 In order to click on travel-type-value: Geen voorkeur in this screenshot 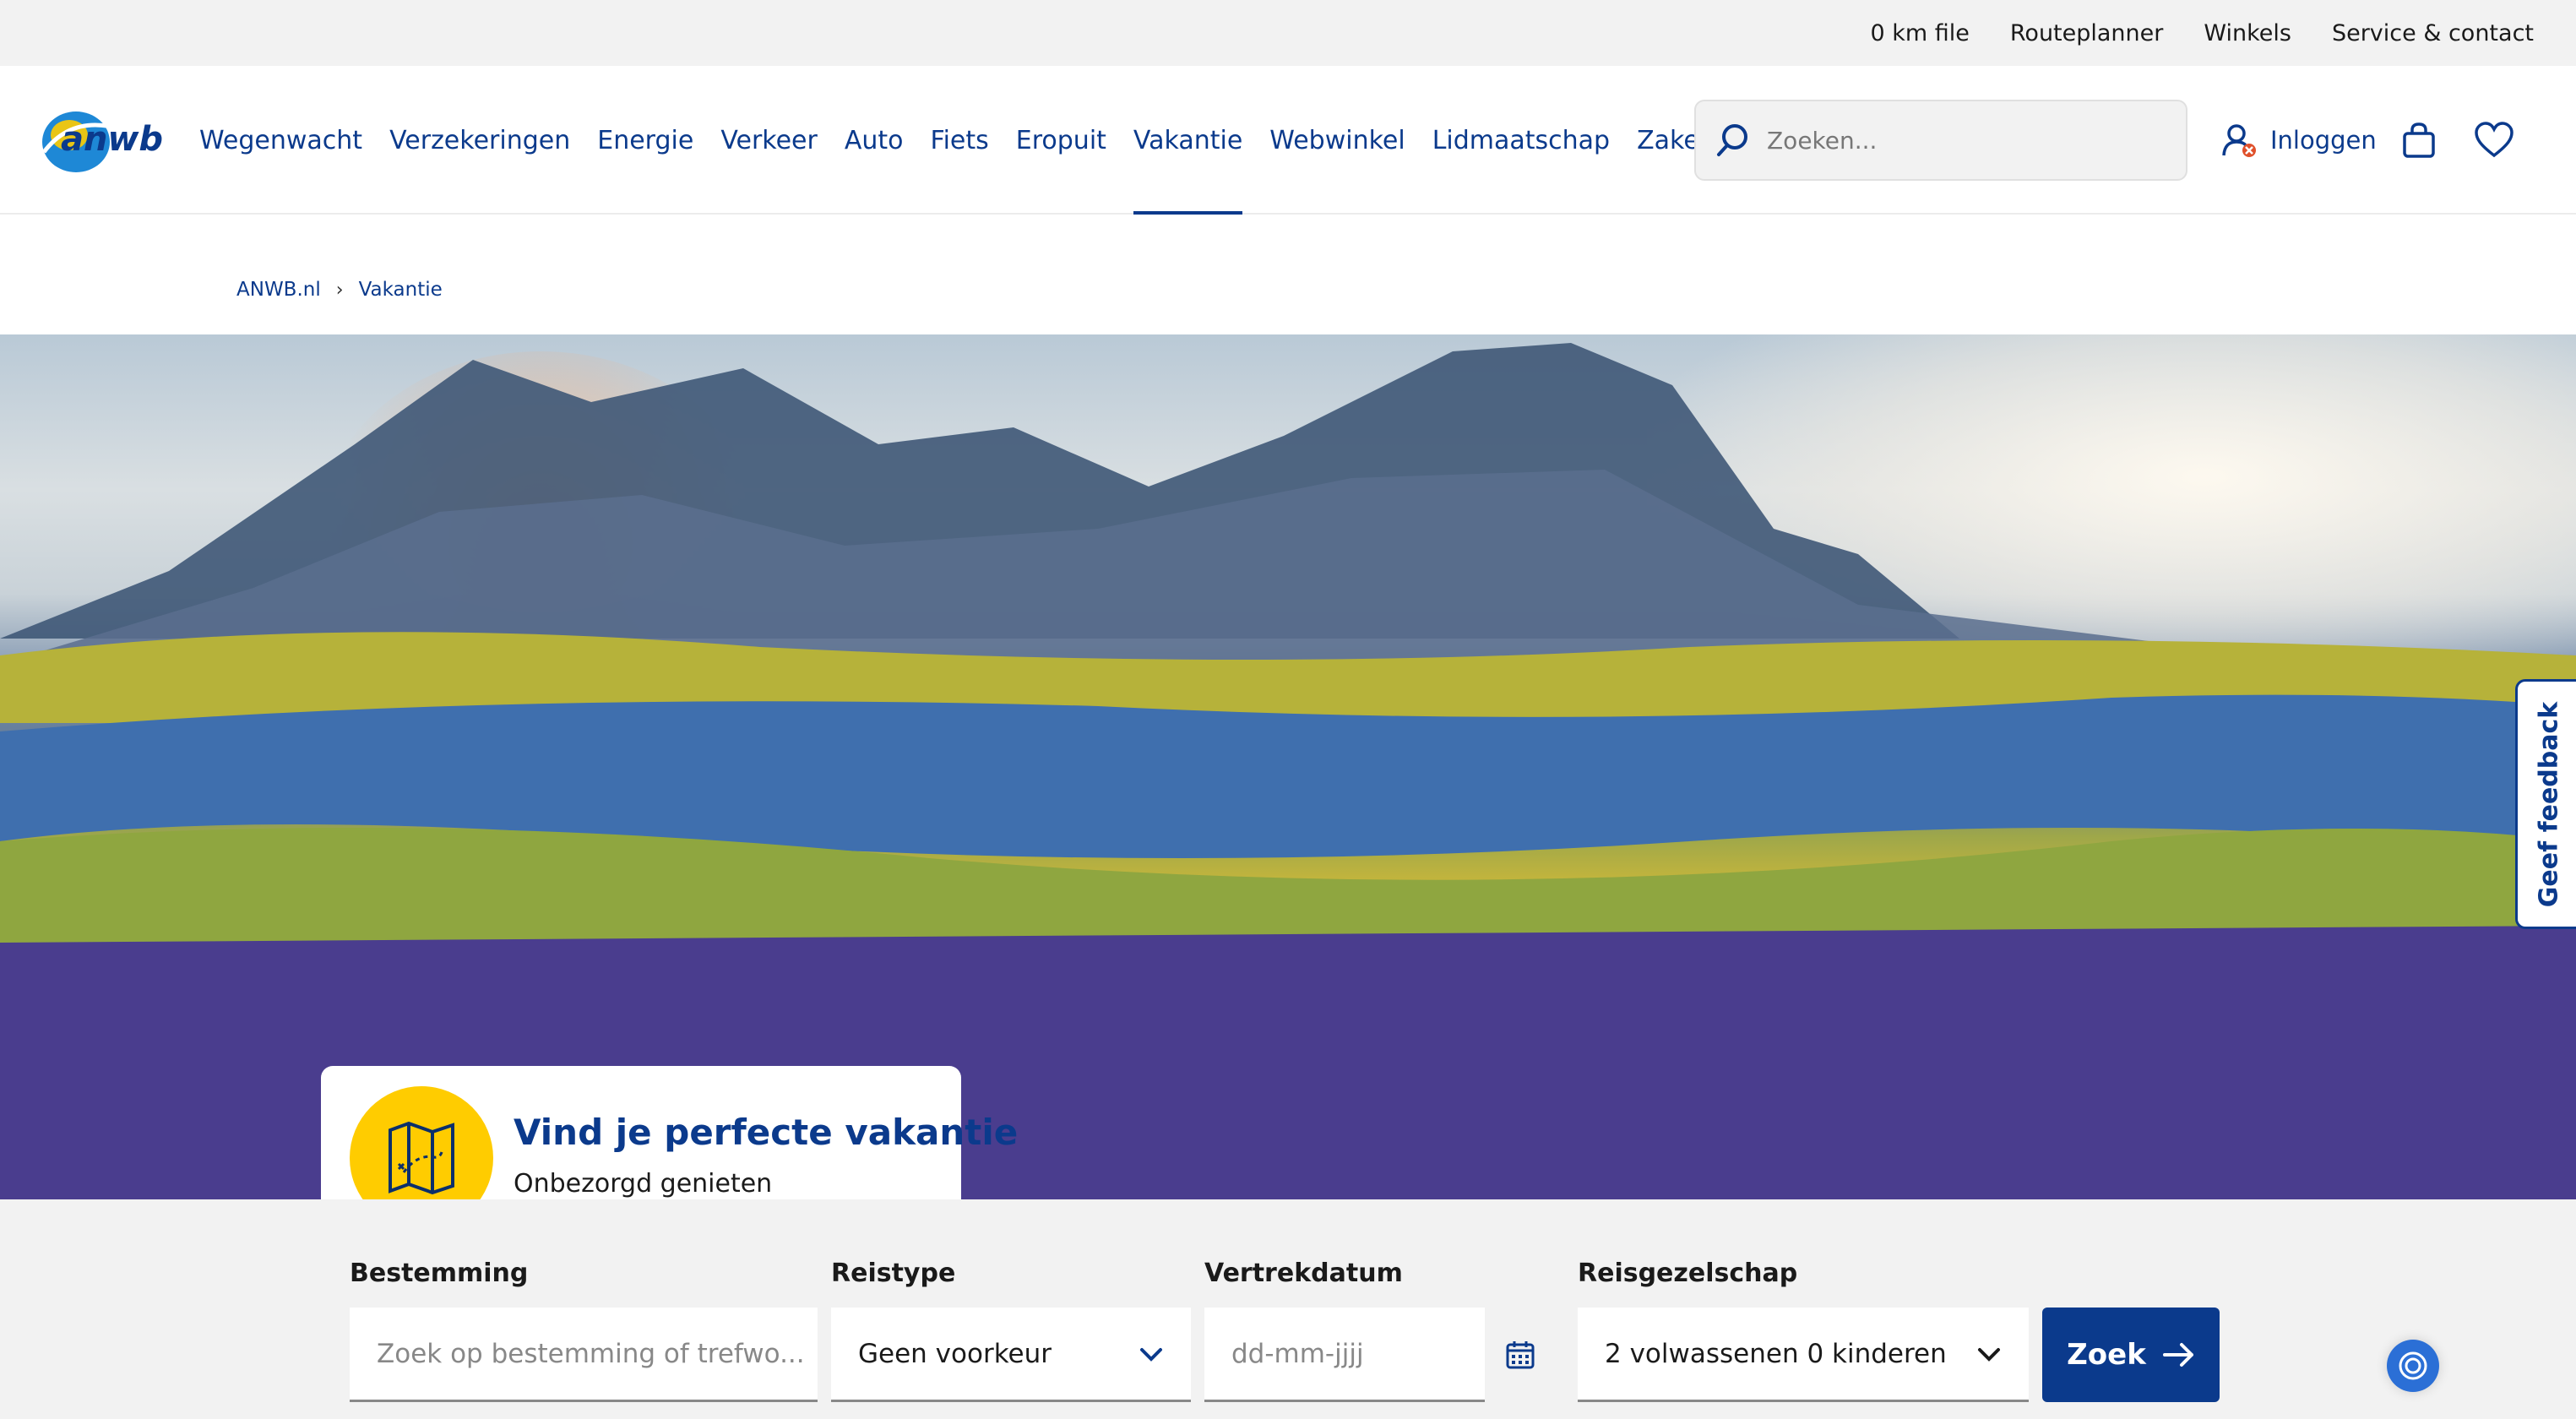, I will do `click(955, 1354)`.